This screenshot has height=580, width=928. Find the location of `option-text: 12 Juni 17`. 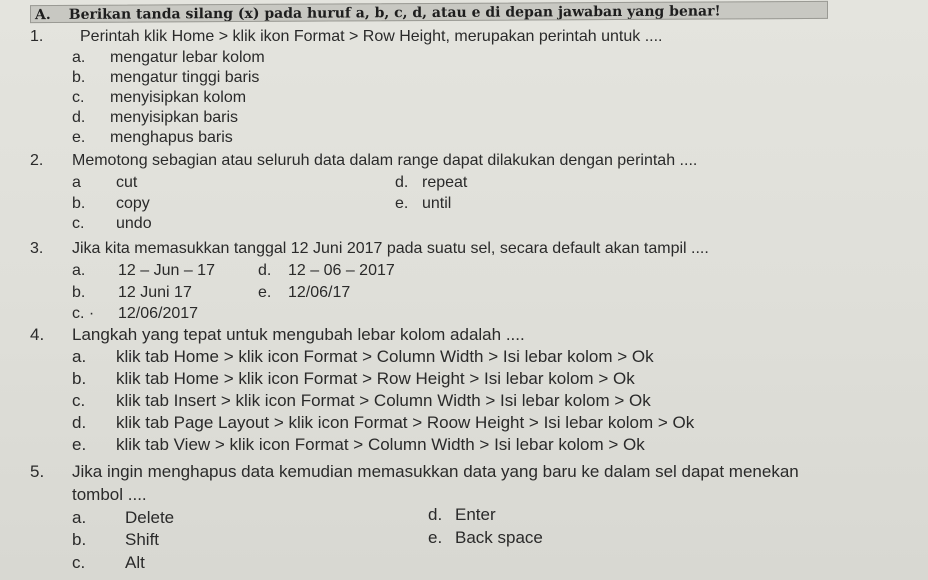

option-text: 12 Juni 17 is located at coordinates (155, 292).